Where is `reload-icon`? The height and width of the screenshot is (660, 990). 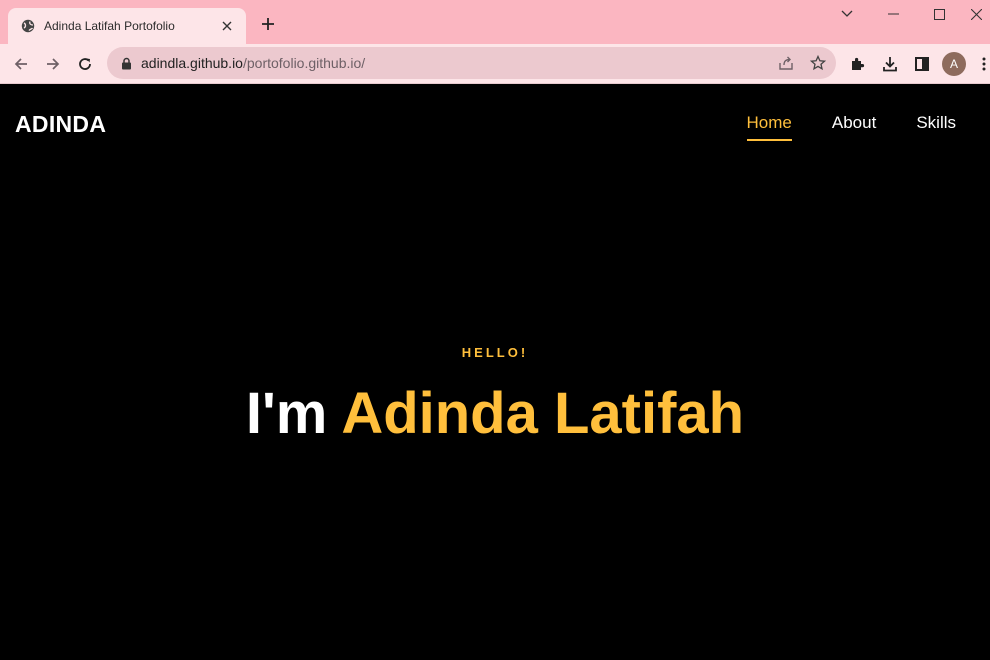 reload-icon is located at coordinates (85, 64).